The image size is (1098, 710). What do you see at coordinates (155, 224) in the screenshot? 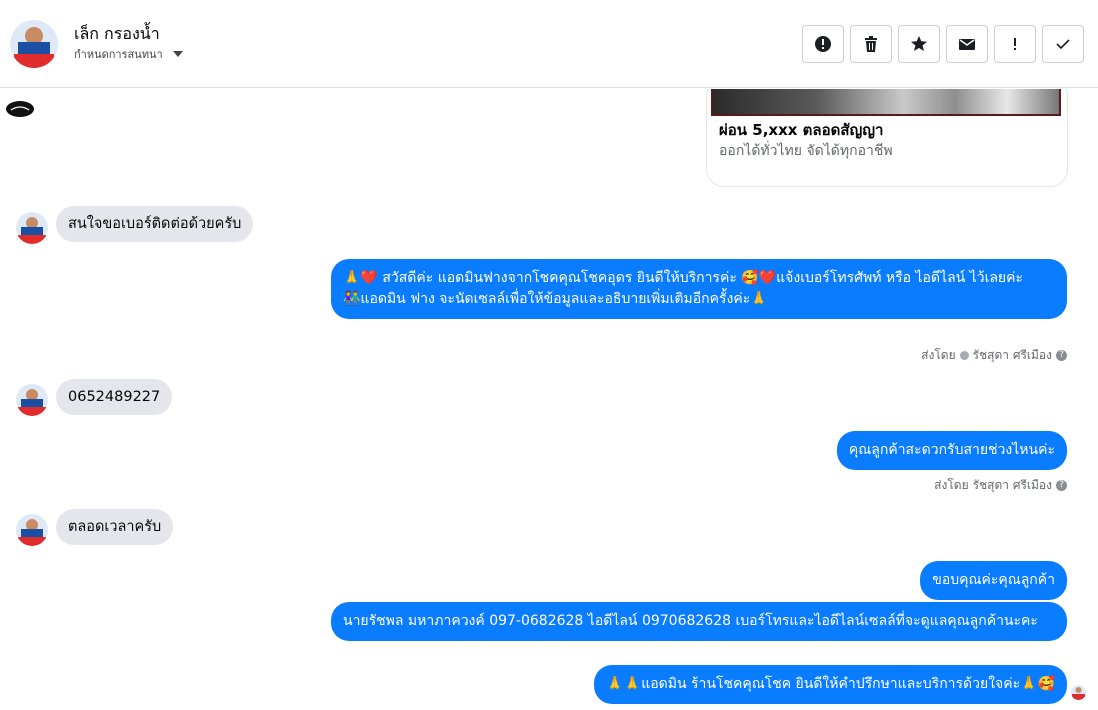
I see `incoming-message: สนใจขอเบอร์ติดต่อด้วยครับ` at bounding box center [155, 224].